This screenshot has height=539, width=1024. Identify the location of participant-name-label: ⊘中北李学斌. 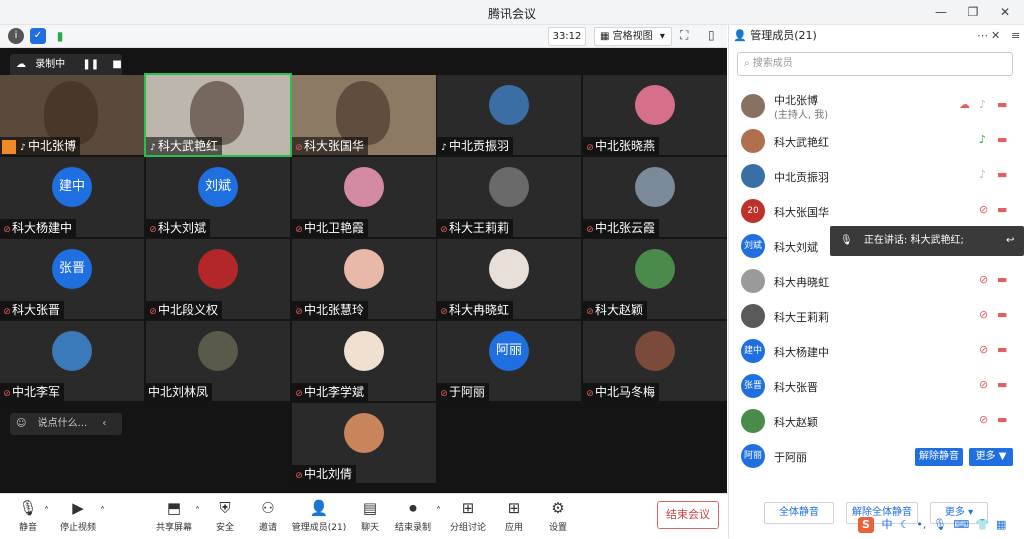
(330, 392).